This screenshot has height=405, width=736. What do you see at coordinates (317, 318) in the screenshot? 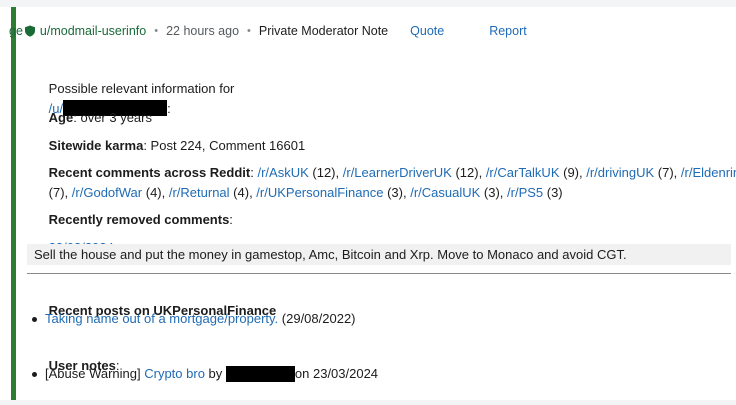
I see `post-date: (29/08/2022)` at bounding box center [317, 318].